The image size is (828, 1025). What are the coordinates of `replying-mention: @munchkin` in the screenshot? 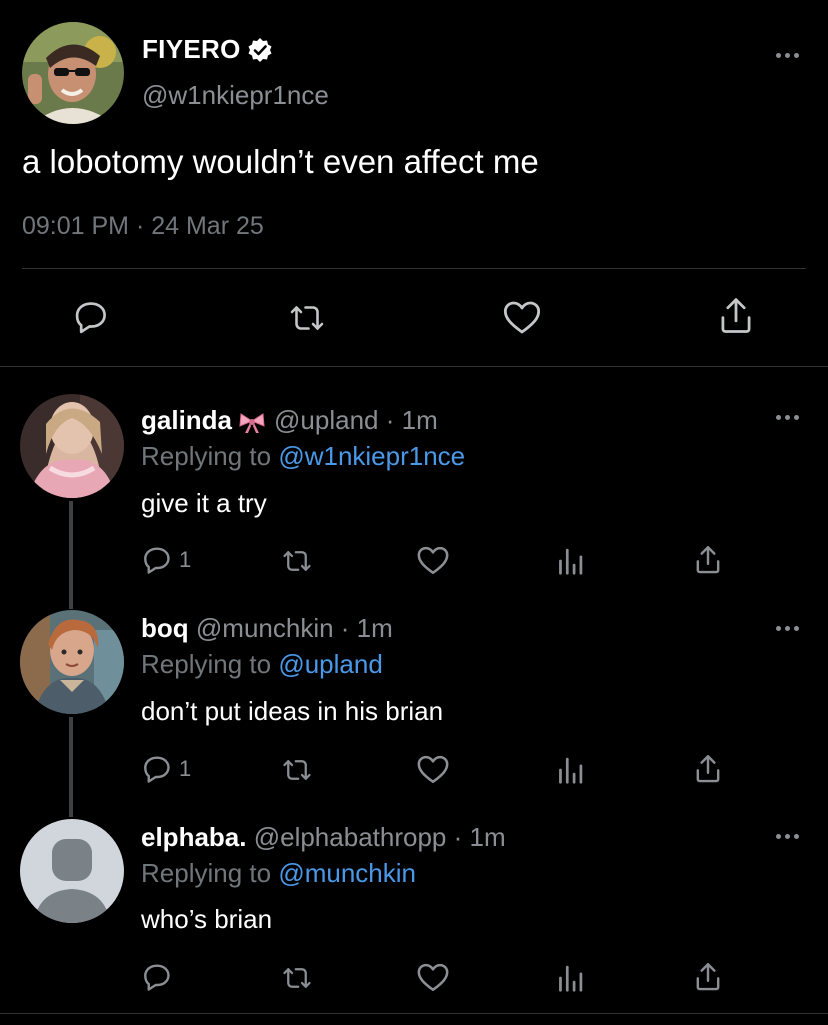 It's located at (347, 873).